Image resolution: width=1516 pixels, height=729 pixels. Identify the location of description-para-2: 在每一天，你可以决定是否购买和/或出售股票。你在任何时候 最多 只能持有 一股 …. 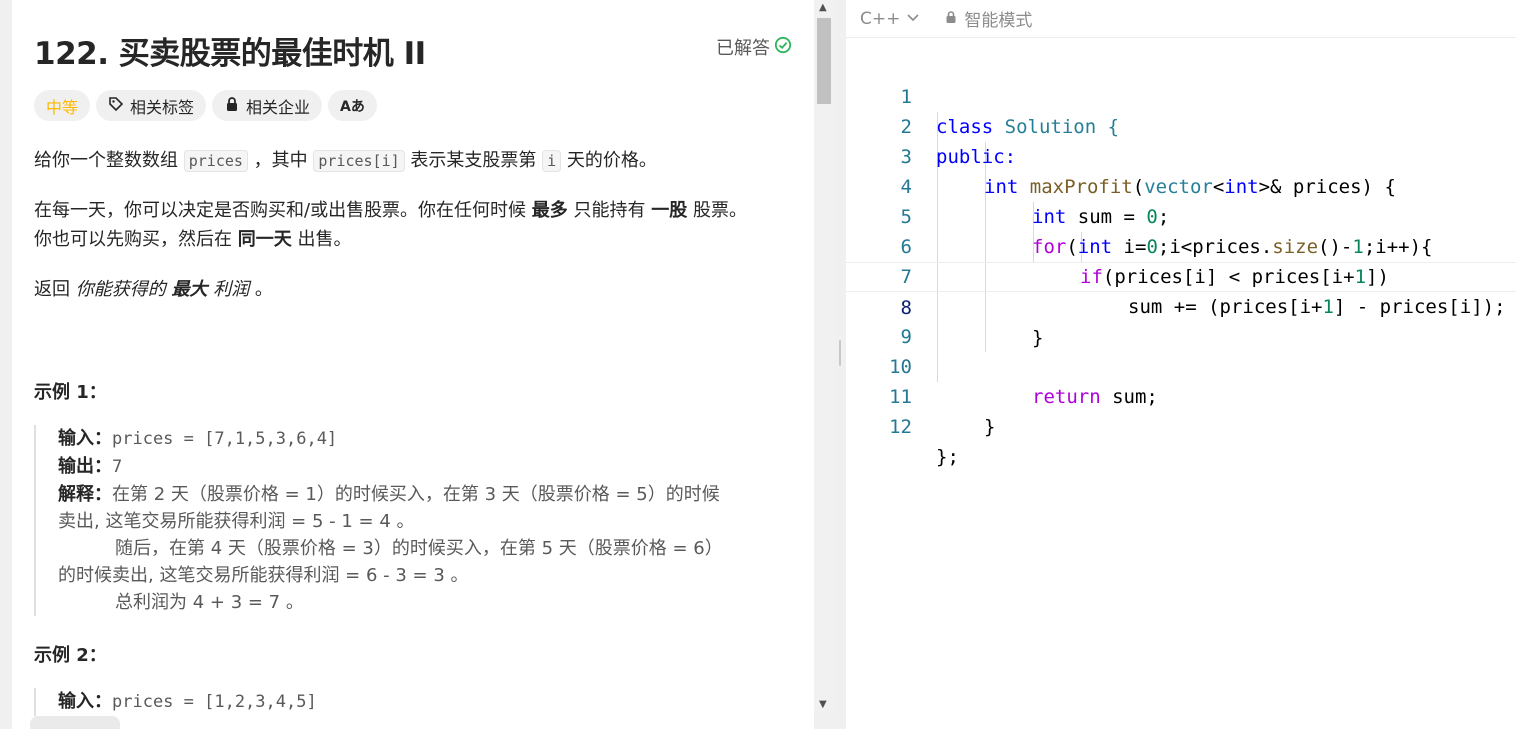
(419, 225).